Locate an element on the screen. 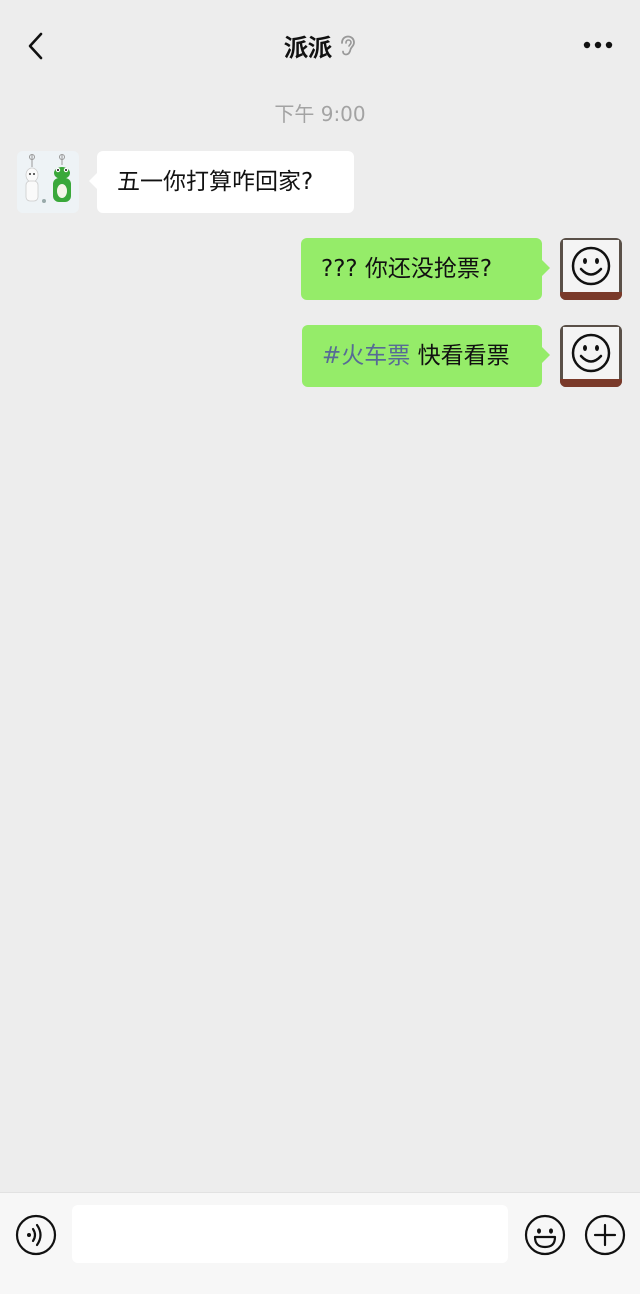 This screenshot has width=640, height=1294. hashtag-link: #火车票 is located at coordinates (366, 356).